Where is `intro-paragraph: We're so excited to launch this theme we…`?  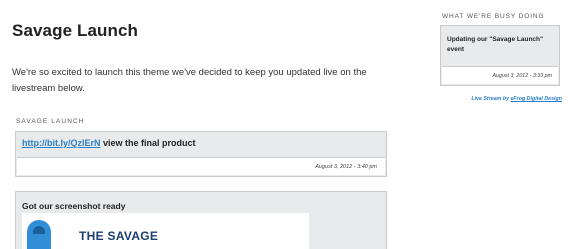 intro-paragraph: We're so excited to launch this theme we… is located at coordinates (189, 80).